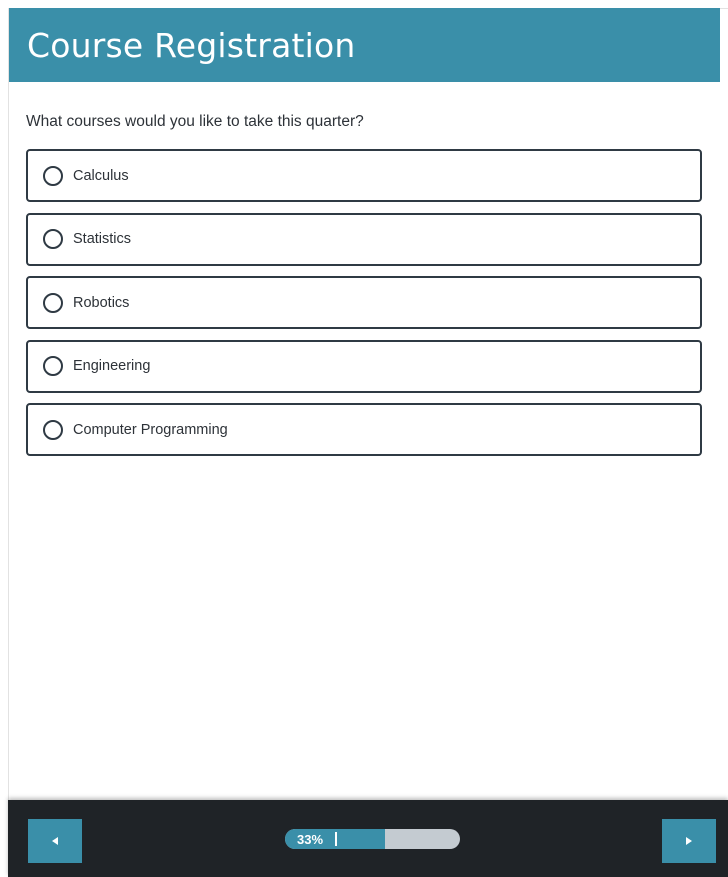 The image size is (728, 877). I want to click on option-engineering: Engineering, so click(364, 366).